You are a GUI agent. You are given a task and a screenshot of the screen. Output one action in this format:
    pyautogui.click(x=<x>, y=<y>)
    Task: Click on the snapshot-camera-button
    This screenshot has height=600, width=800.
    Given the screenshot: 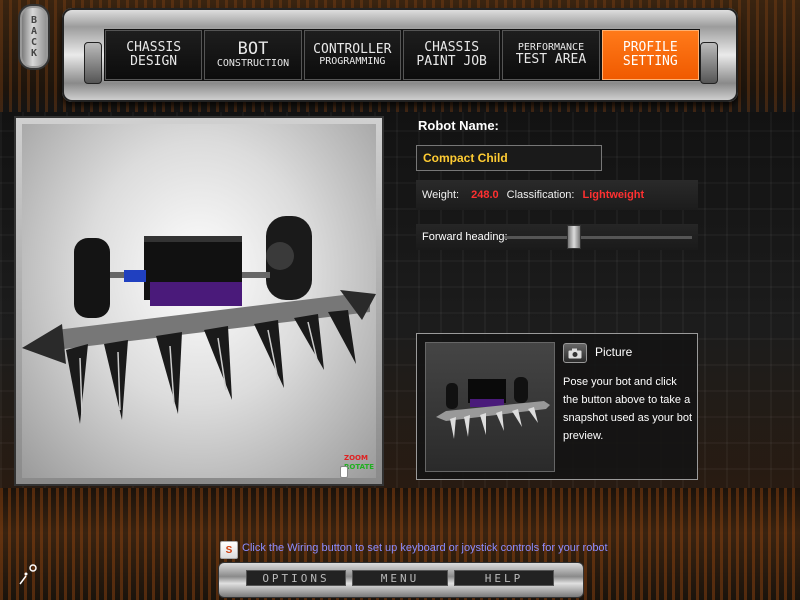 What is the action you would take?
    pyautogui.click(x=575, y=353)
    